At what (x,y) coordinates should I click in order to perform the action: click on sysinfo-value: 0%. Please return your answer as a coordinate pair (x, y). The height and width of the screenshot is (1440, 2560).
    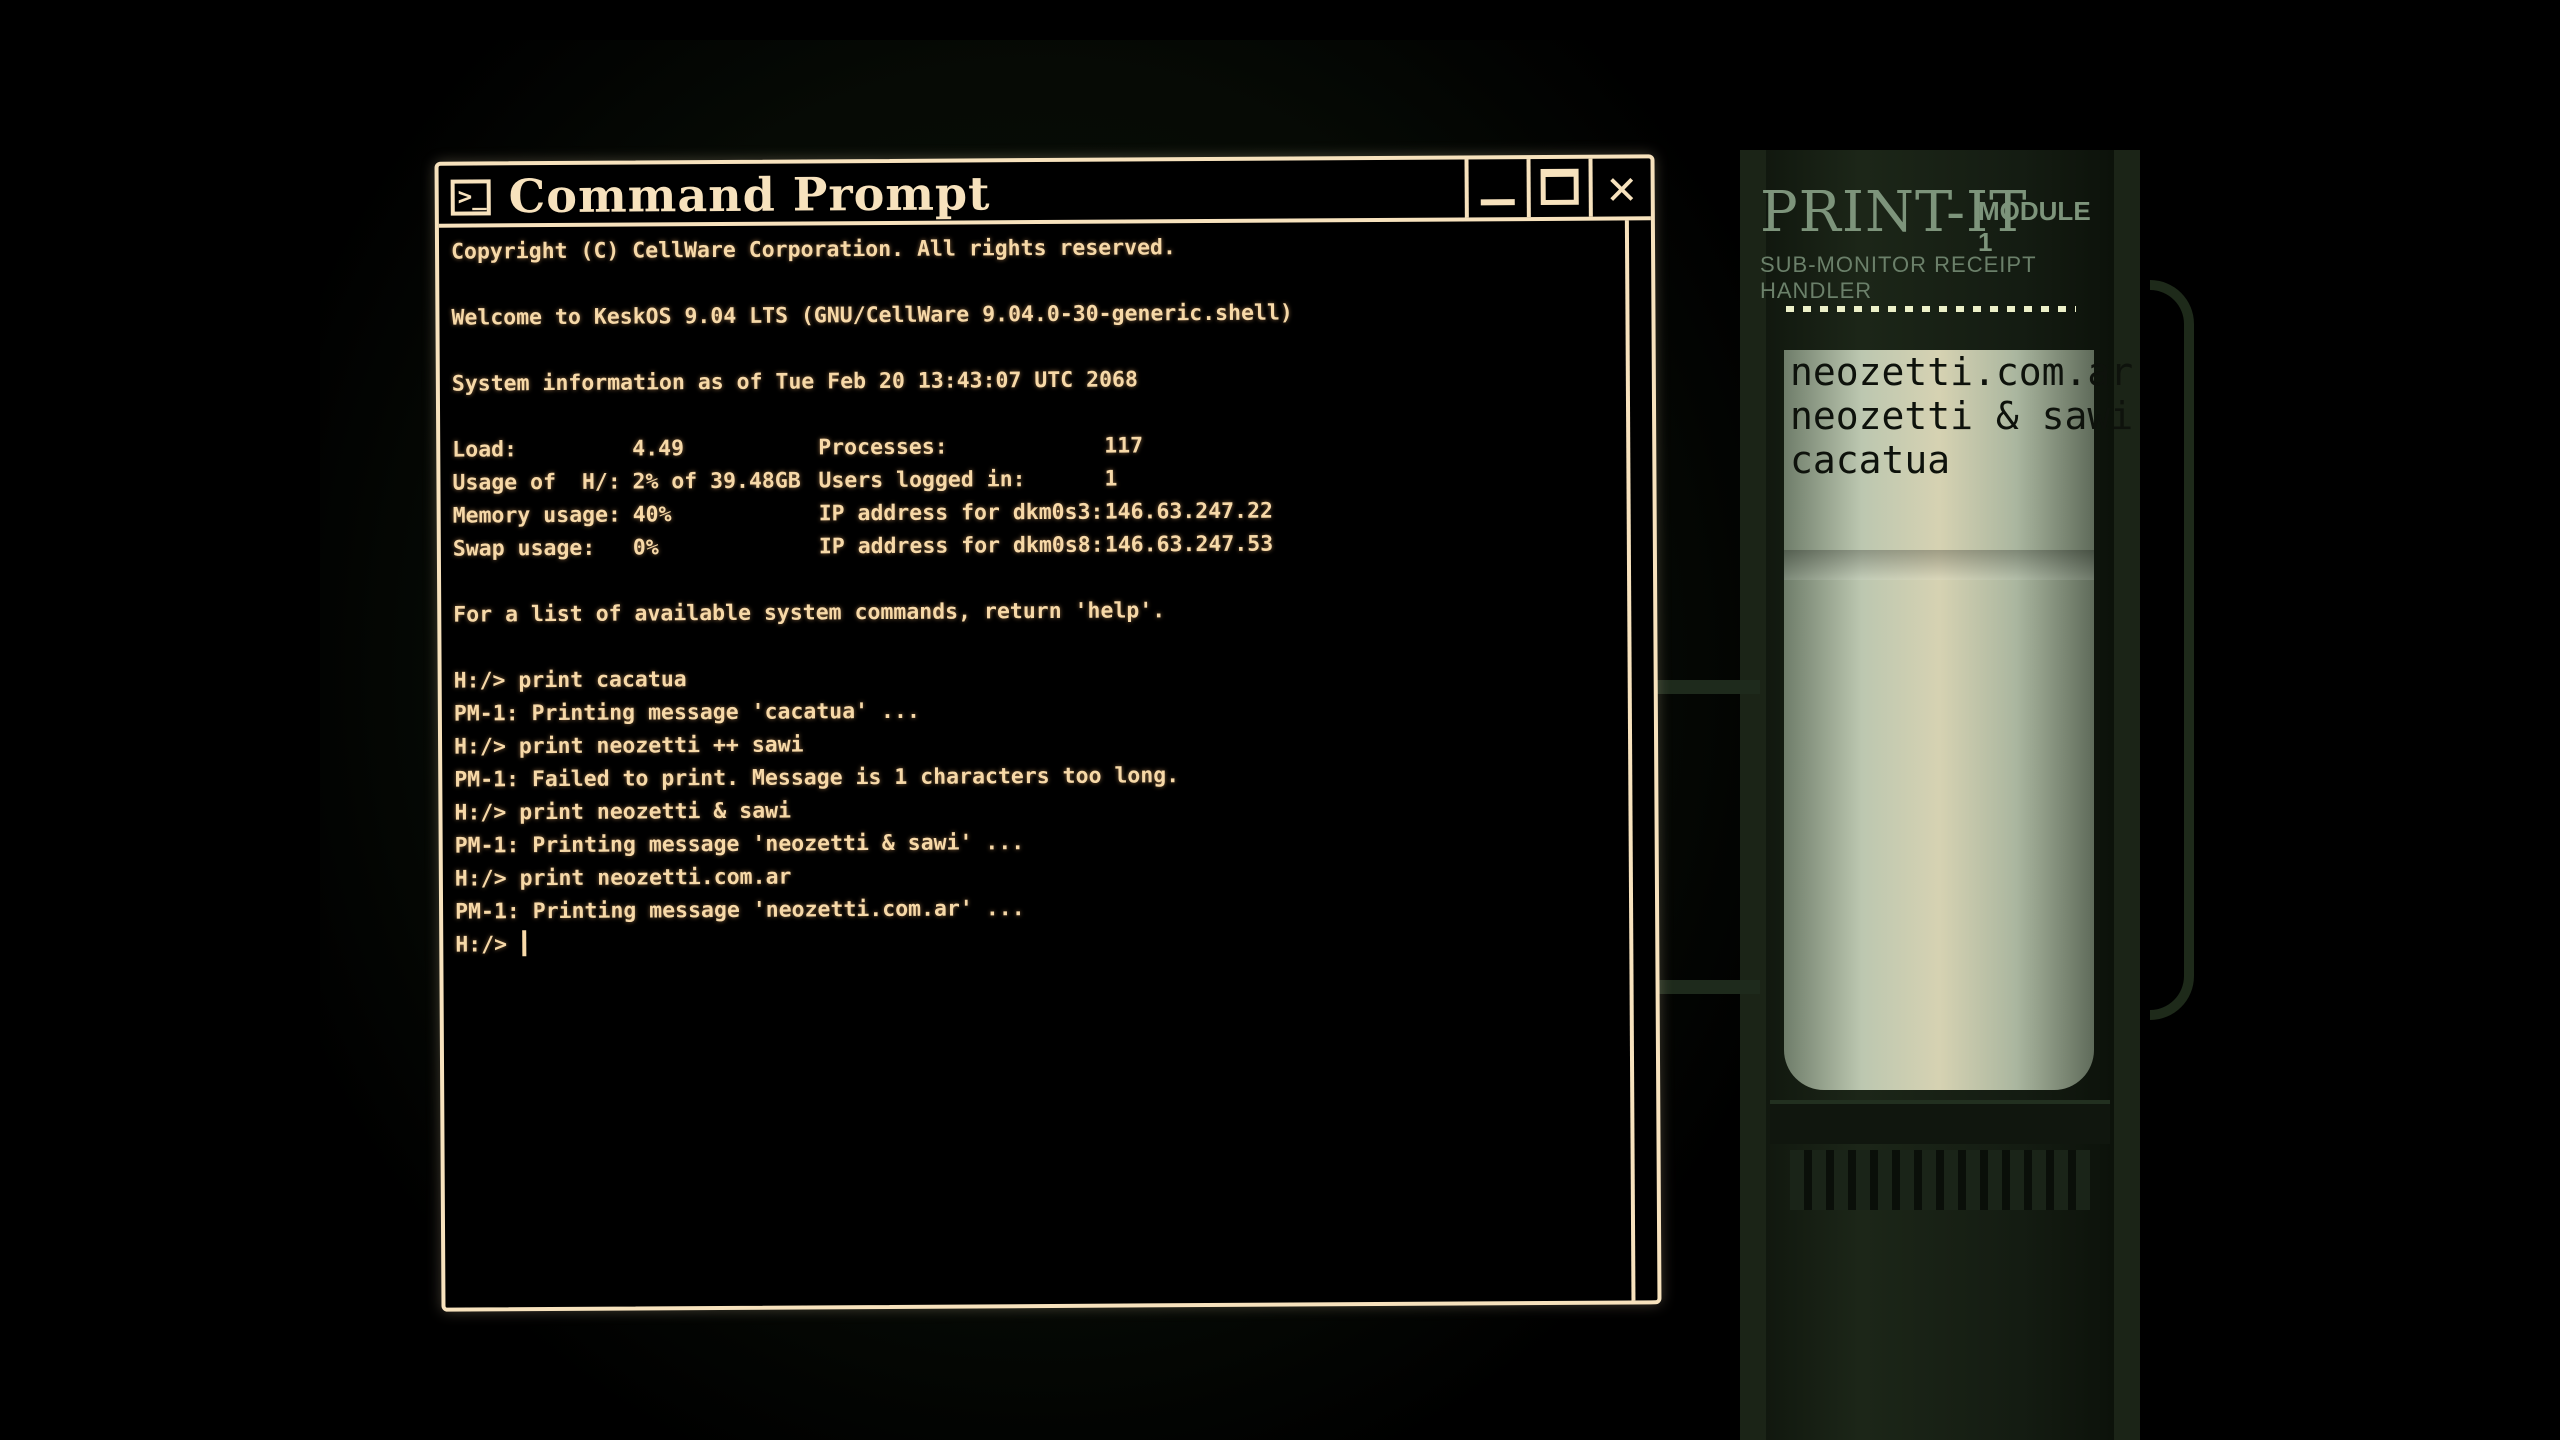
    Looking at the image, I should click on (645, 548).